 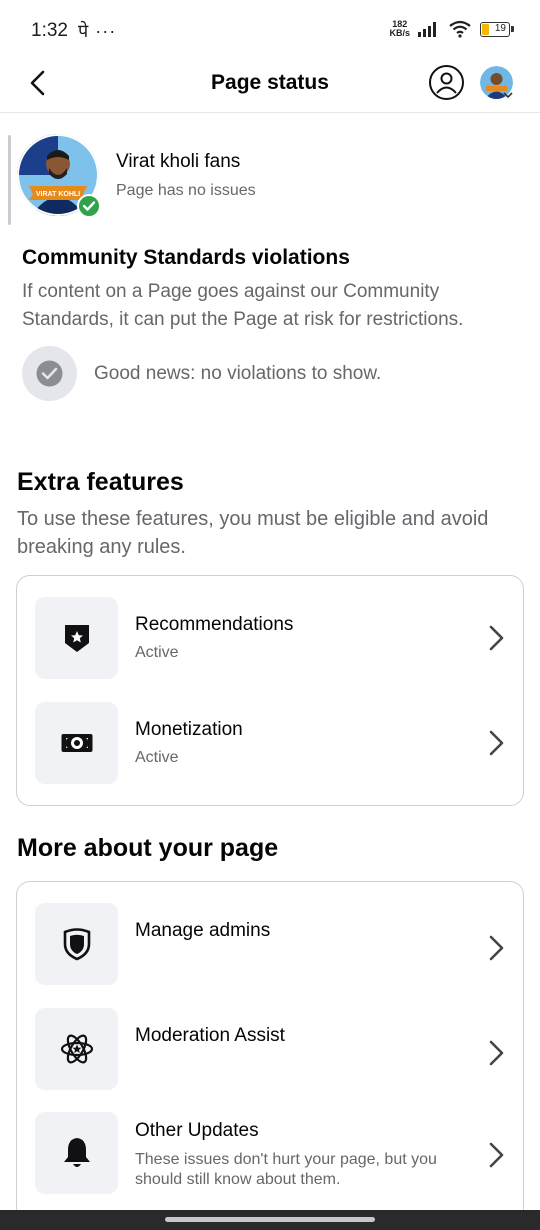 I want to click on home-gesture-handle, so click(x=270, y=1219).